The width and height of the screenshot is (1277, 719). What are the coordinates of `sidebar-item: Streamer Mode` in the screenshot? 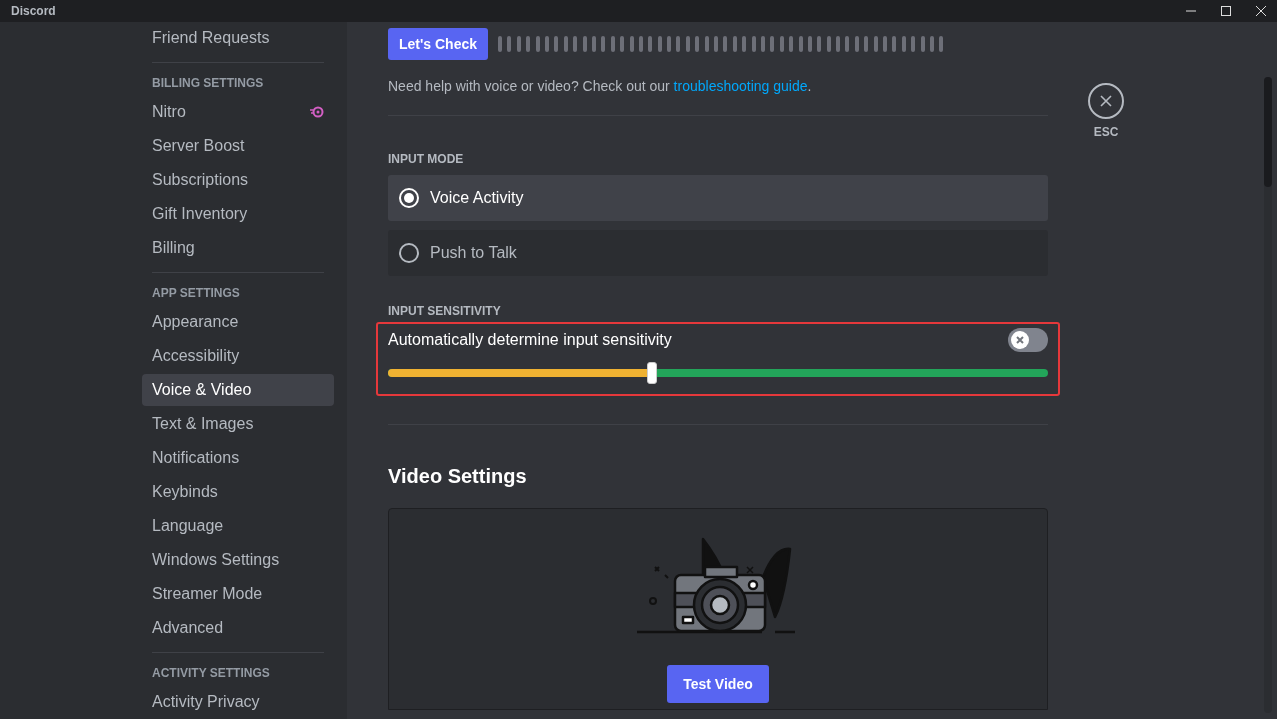 It's located at (238, 594).